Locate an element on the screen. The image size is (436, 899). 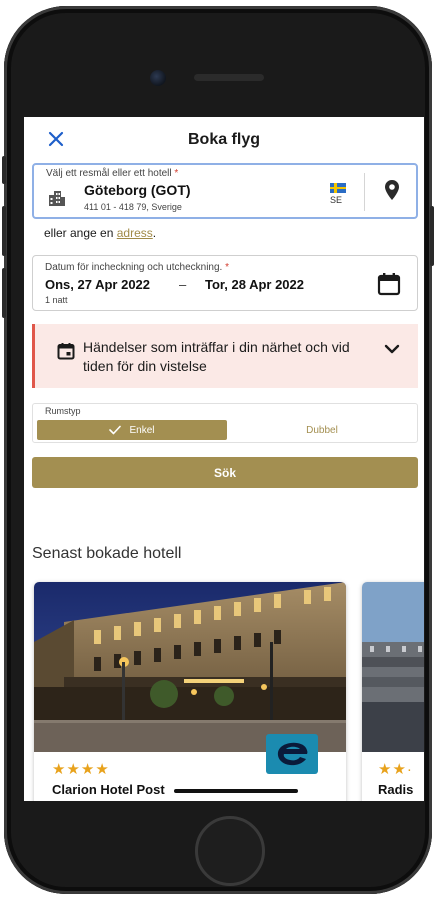
hotel-brand-logo is located at coordinates (292, 754).